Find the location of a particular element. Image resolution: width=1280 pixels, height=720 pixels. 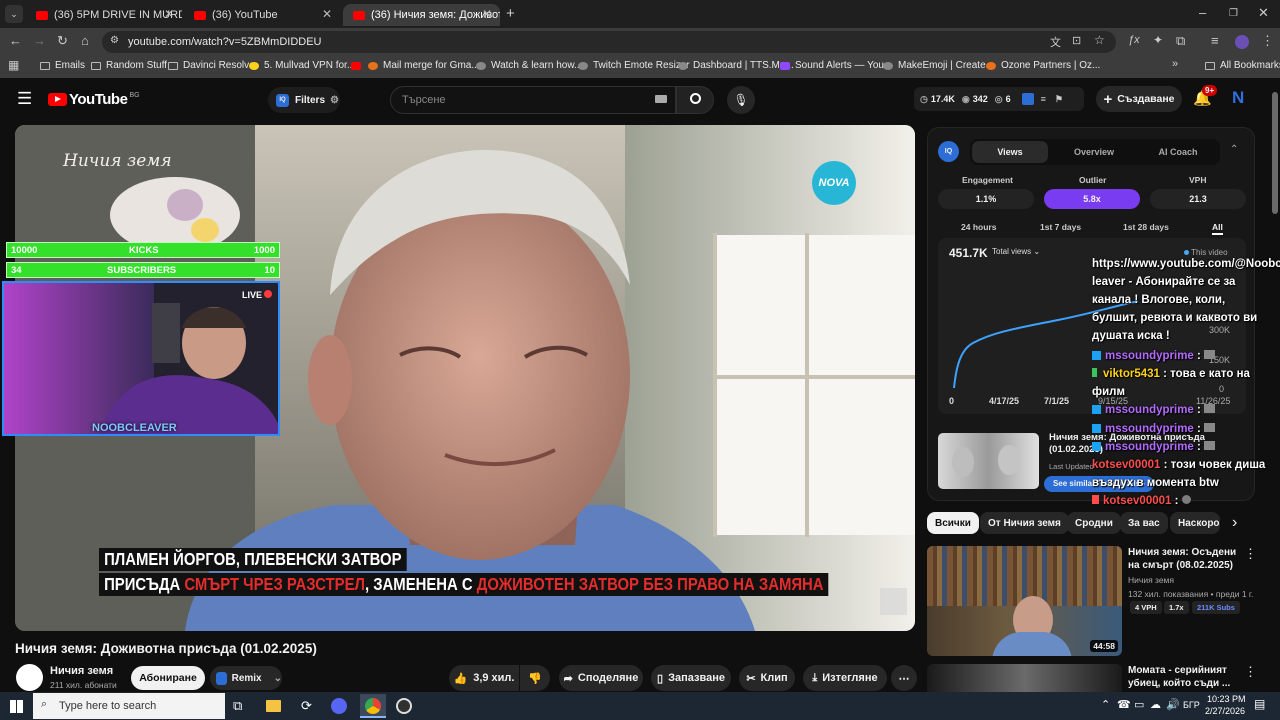

bookmark-random-stuff: Random Stuff is located at coordinates (129, 65).